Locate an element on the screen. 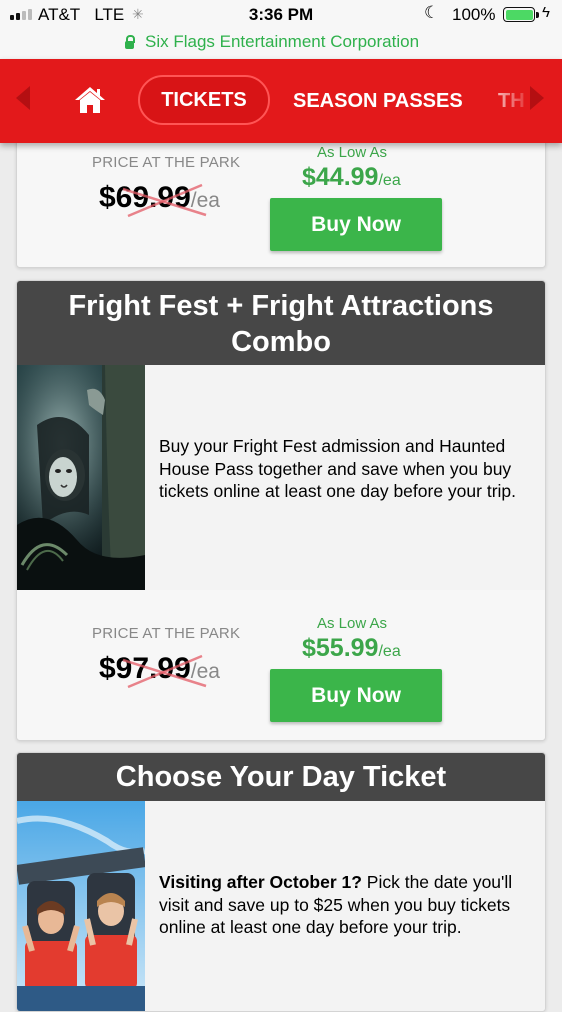 The image size is (562, 1012). nav-scroll-right-icon is located at coordinates (537, 98).